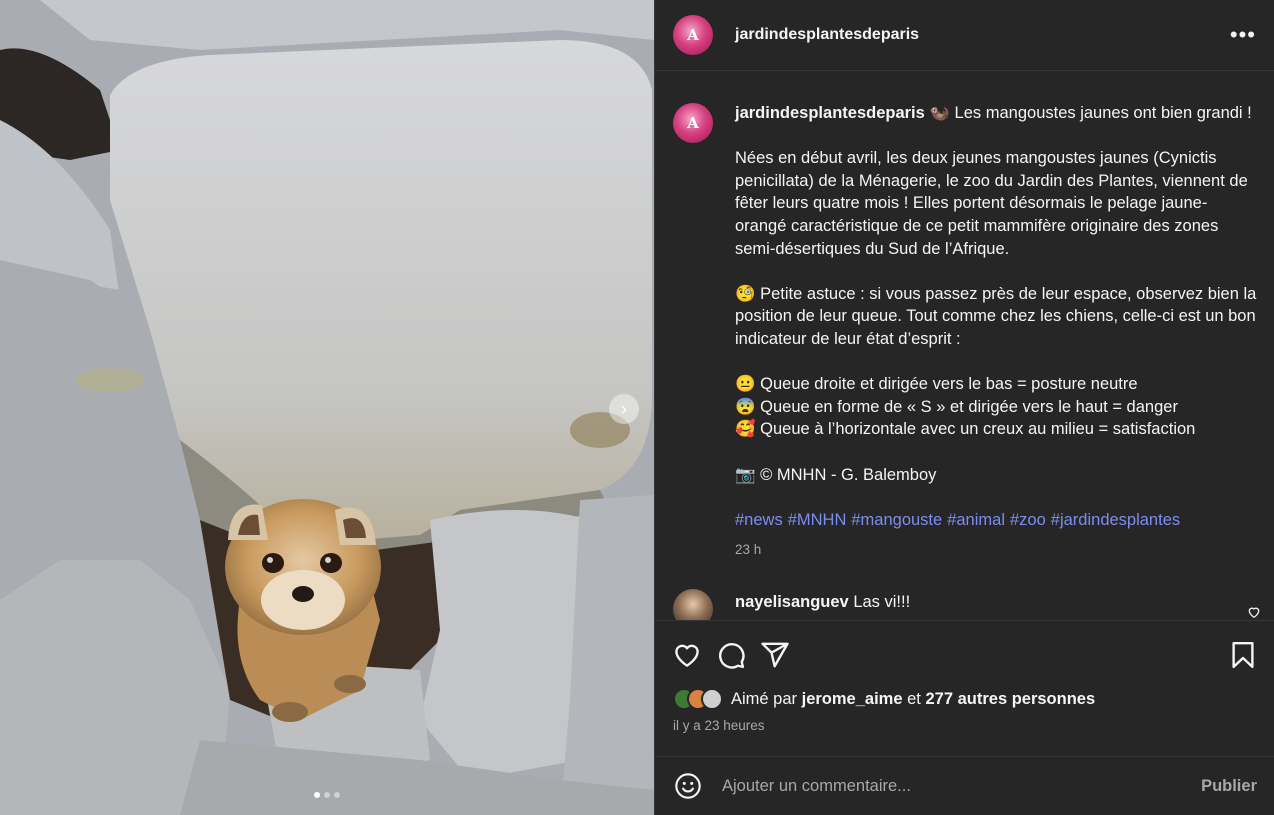 The height and width of the screenshot is (815, 1274). I want to click on hashtag-link: #news, so click(759, 520).